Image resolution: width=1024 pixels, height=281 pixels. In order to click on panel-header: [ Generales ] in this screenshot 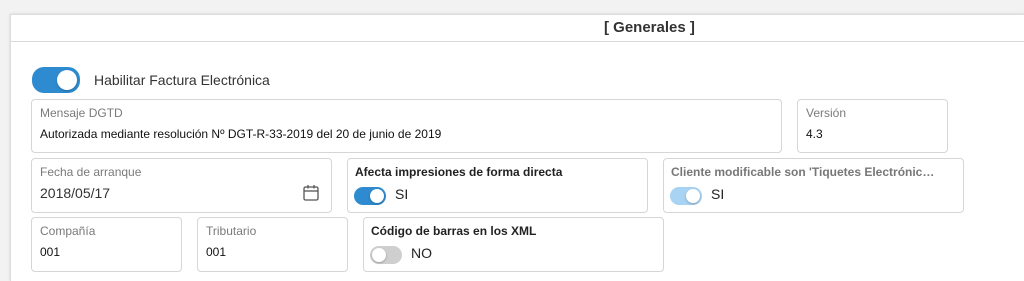, I will do `click(517, 28)`.